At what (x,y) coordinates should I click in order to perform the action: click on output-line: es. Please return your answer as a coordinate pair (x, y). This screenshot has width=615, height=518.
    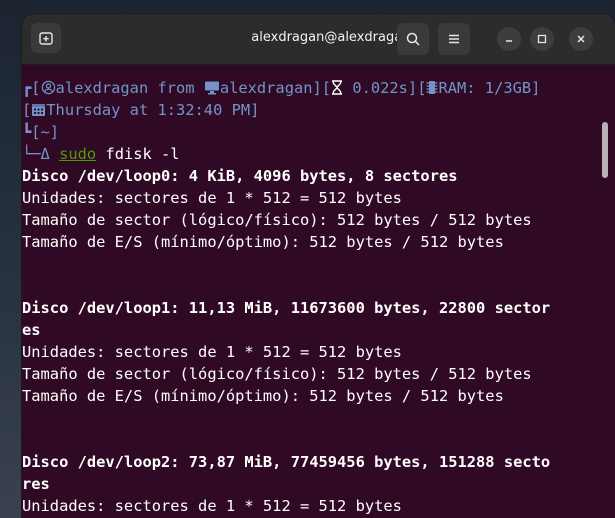
    Looking at the image, I should click on (31, 330).